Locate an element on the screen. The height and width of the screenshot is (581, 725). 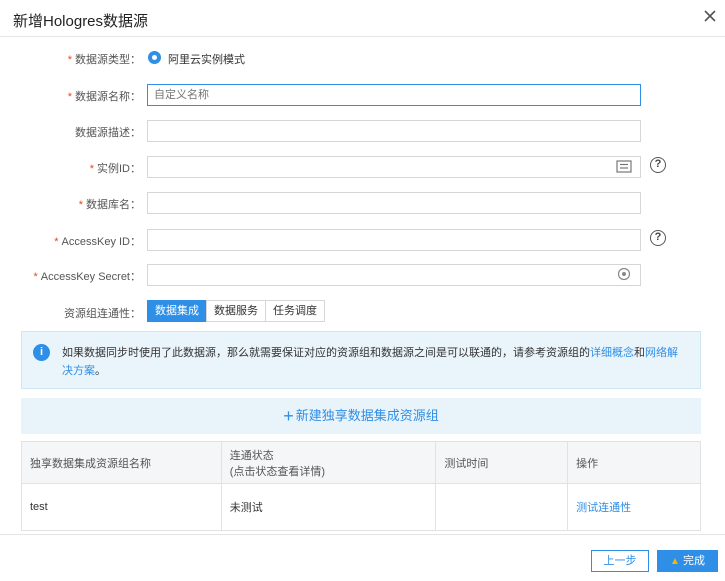
form-row-aksecret: * AccessKey Secret： is located at coordinates (362, 275).